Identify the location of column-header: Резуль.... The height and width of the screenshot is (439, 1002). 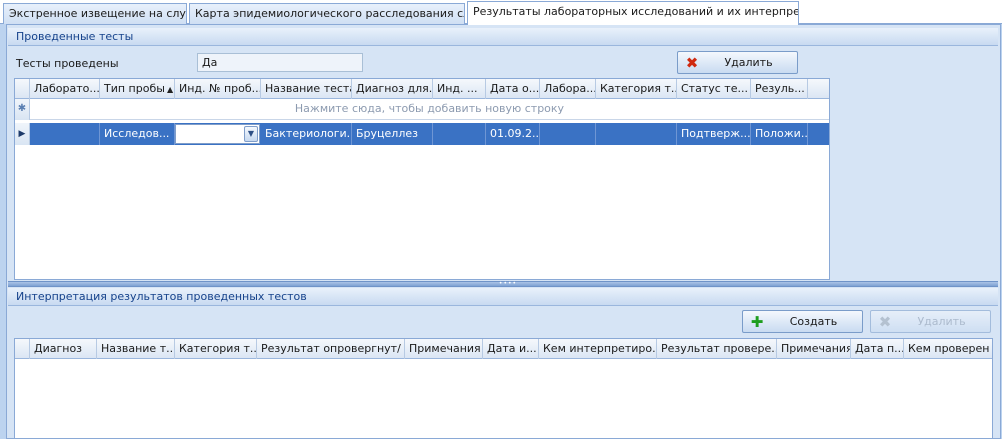
(779, 89).